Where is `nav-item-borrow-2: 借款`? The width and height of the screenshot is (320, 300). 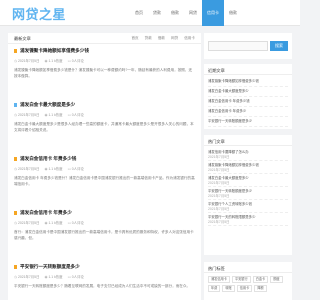
nav-item-borrow-2: 借款 is located at coordinates (233, 13).